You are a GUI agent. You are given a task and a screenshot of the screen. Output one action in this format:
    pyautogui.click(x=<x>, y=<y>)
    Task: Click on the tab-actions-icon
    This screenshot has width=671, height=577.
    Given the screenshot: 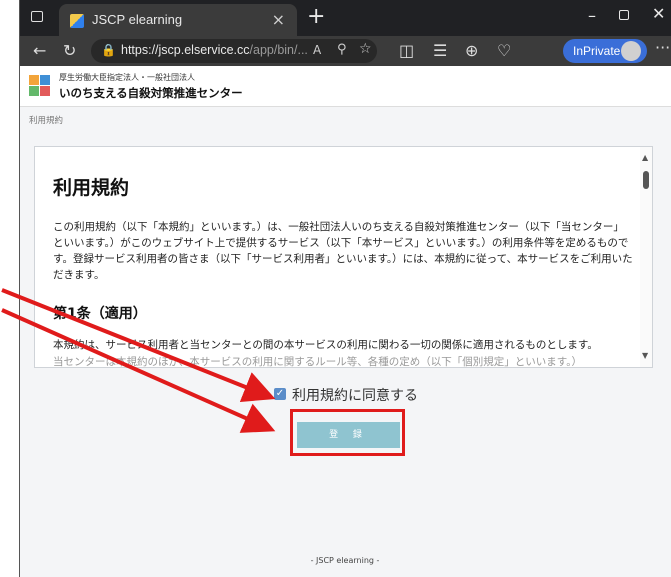 What is the action you would take?
    pyautogui.click(x=37, y=16)
    